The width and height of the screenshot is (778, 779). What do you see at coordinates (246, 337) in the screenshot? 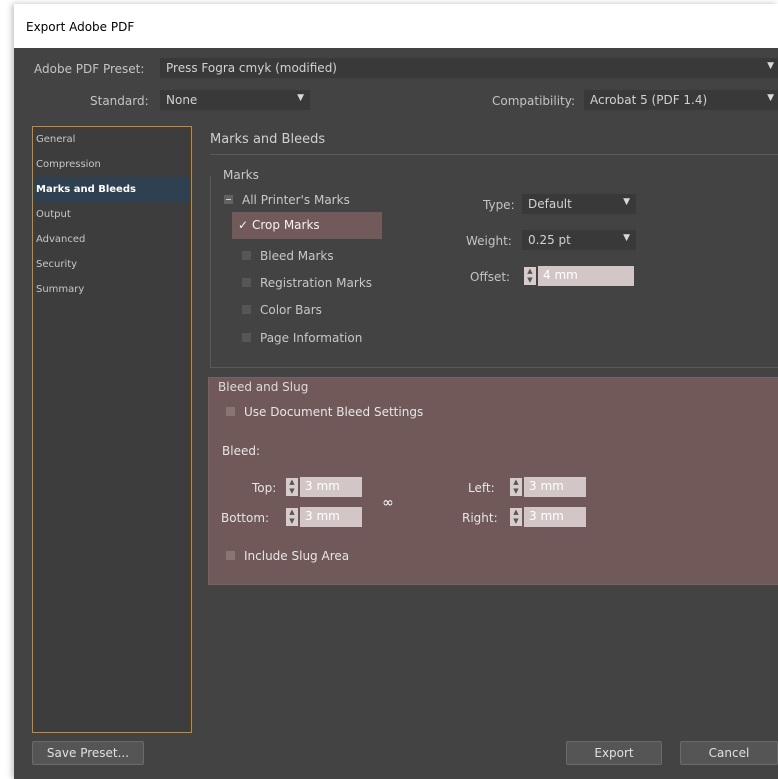
I see `page-information-checkbox` at bounding box center [246, 337].